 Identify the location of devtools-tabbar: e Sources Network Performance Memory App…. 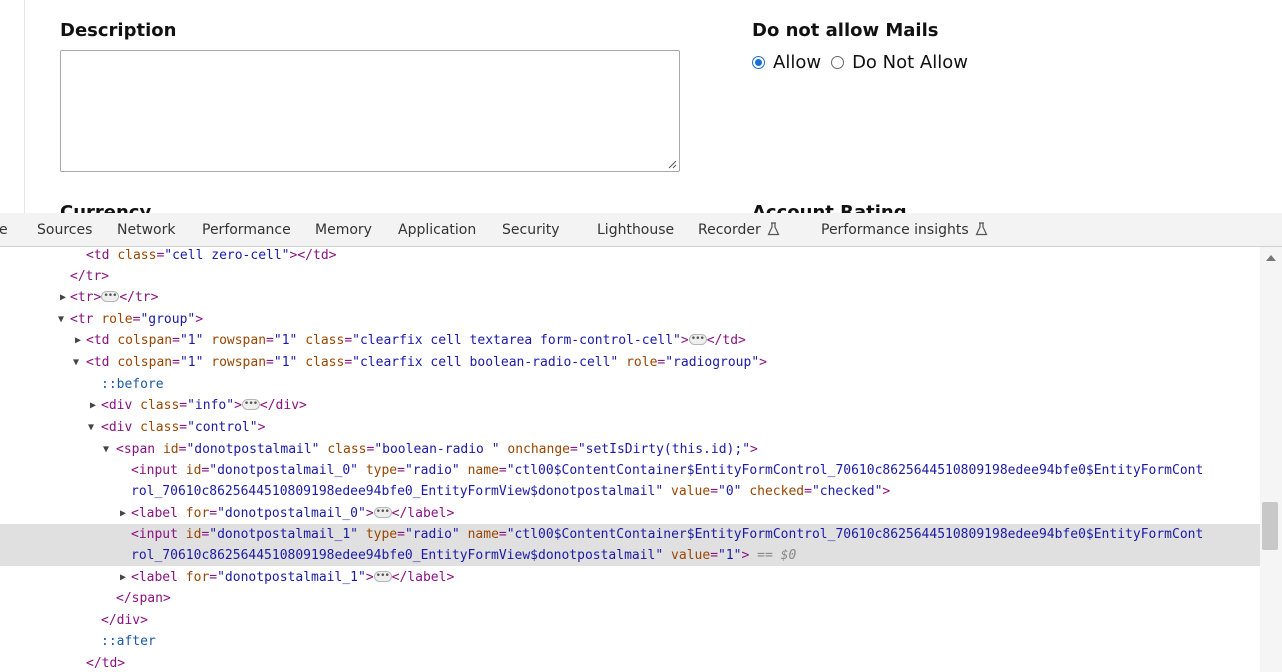
(641, 230).